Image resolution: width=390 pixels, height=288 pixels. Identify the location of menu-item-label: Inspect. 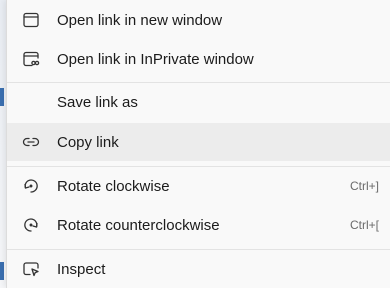
(81, 269).